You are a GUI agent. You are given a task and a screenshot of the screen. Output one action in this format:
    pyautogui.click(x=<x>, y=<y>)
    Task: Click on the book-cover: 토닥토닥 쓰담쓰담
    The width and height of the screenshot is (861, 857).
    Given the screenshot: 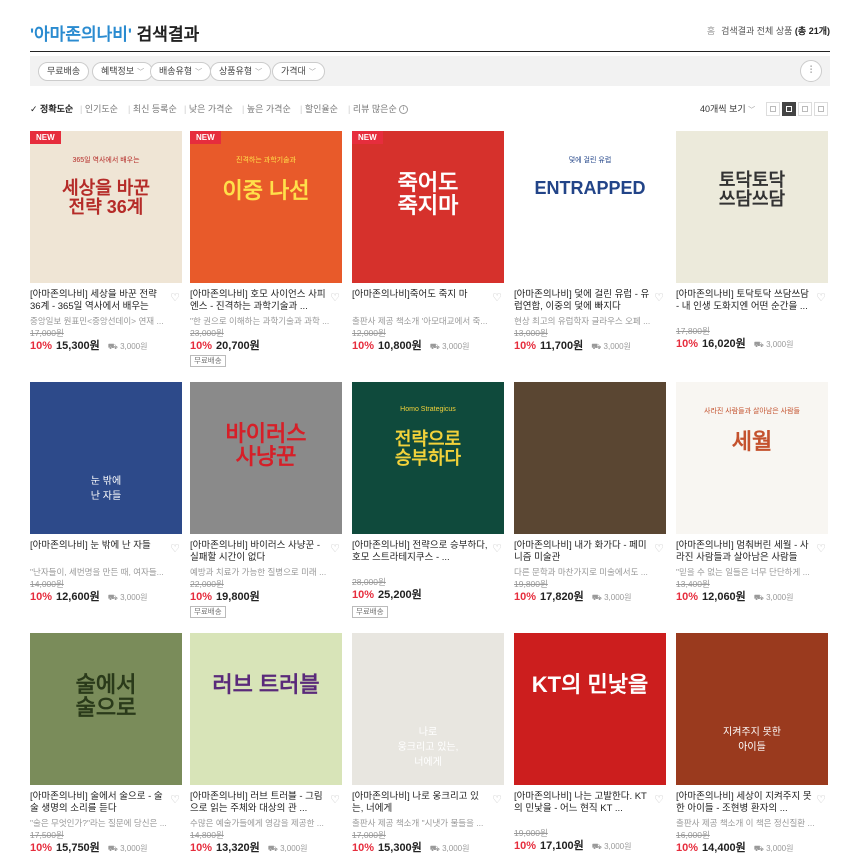 What is the action you would take?
    pyautogui.click(x=752, y=207)
    